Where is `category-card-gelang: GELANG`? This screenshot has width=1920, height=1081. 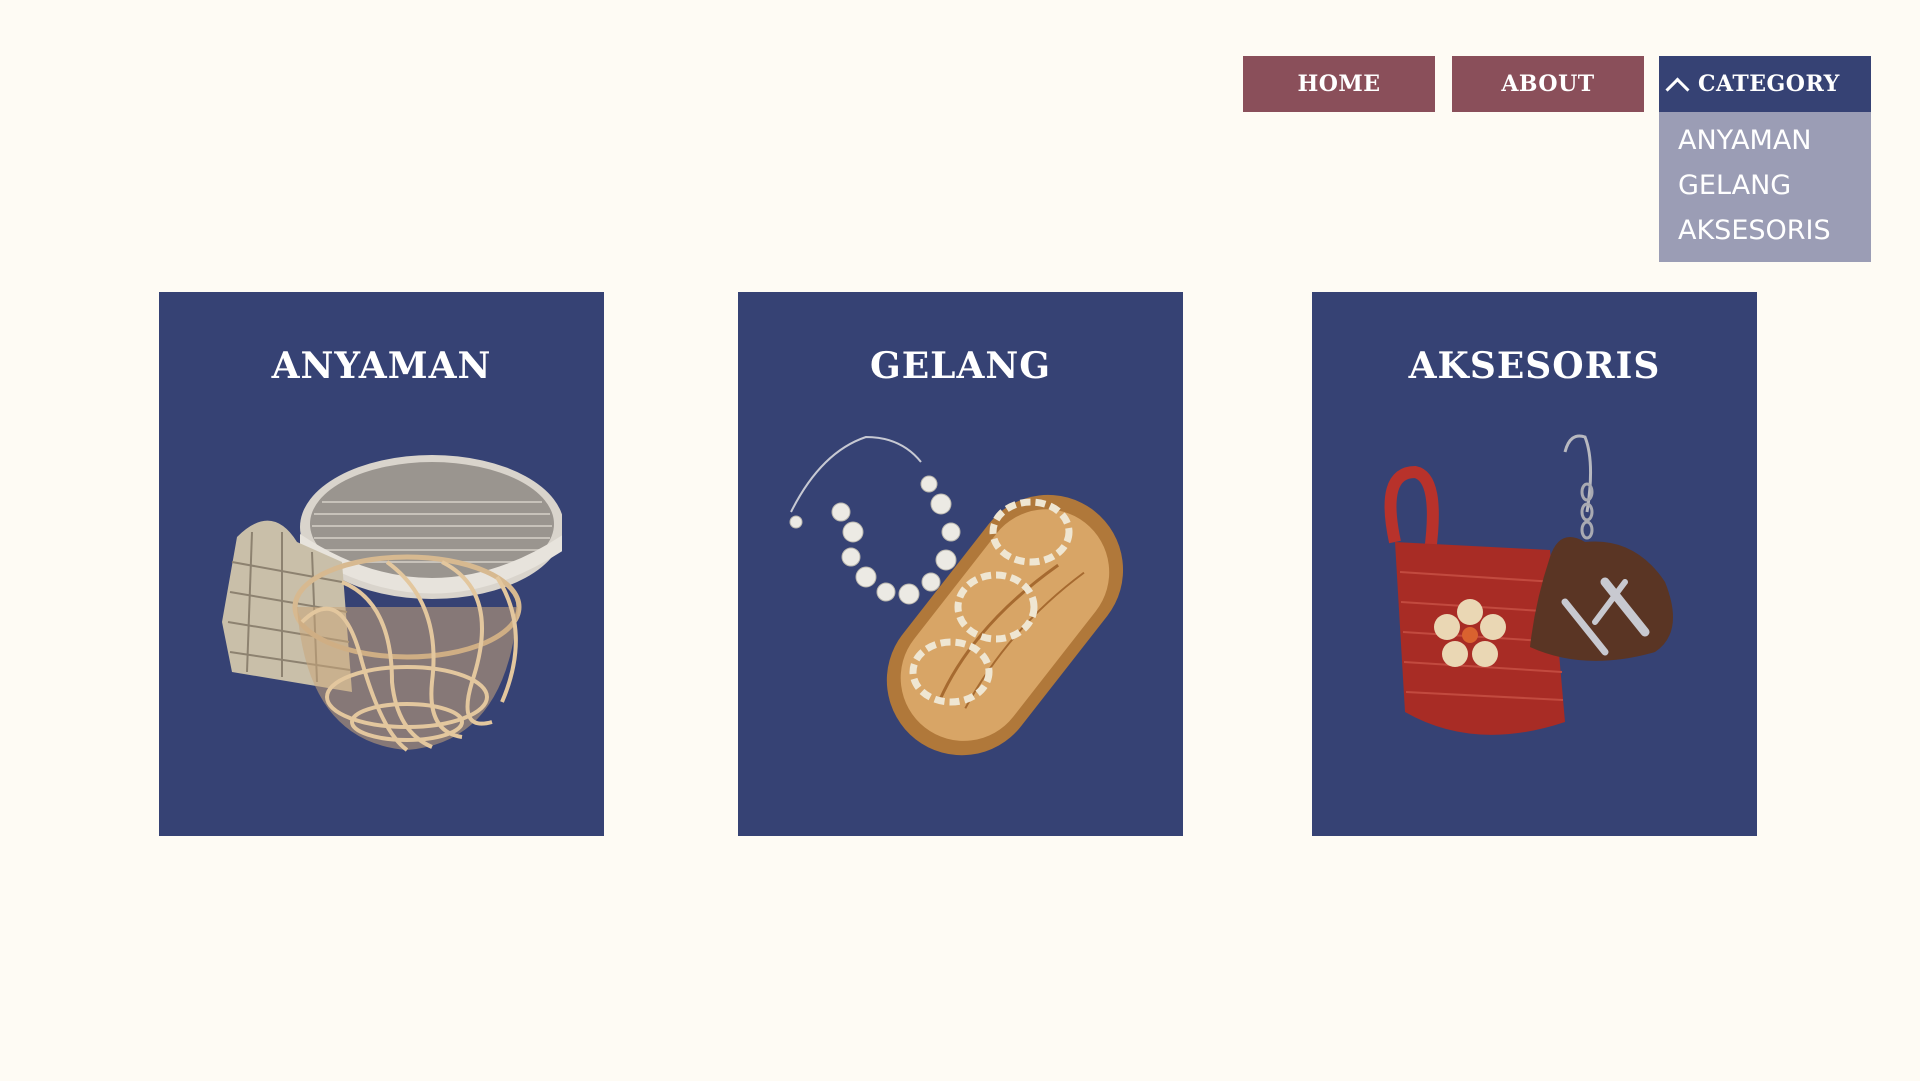
category-card-gelang: GELANG is located at coordinates (960, 564).